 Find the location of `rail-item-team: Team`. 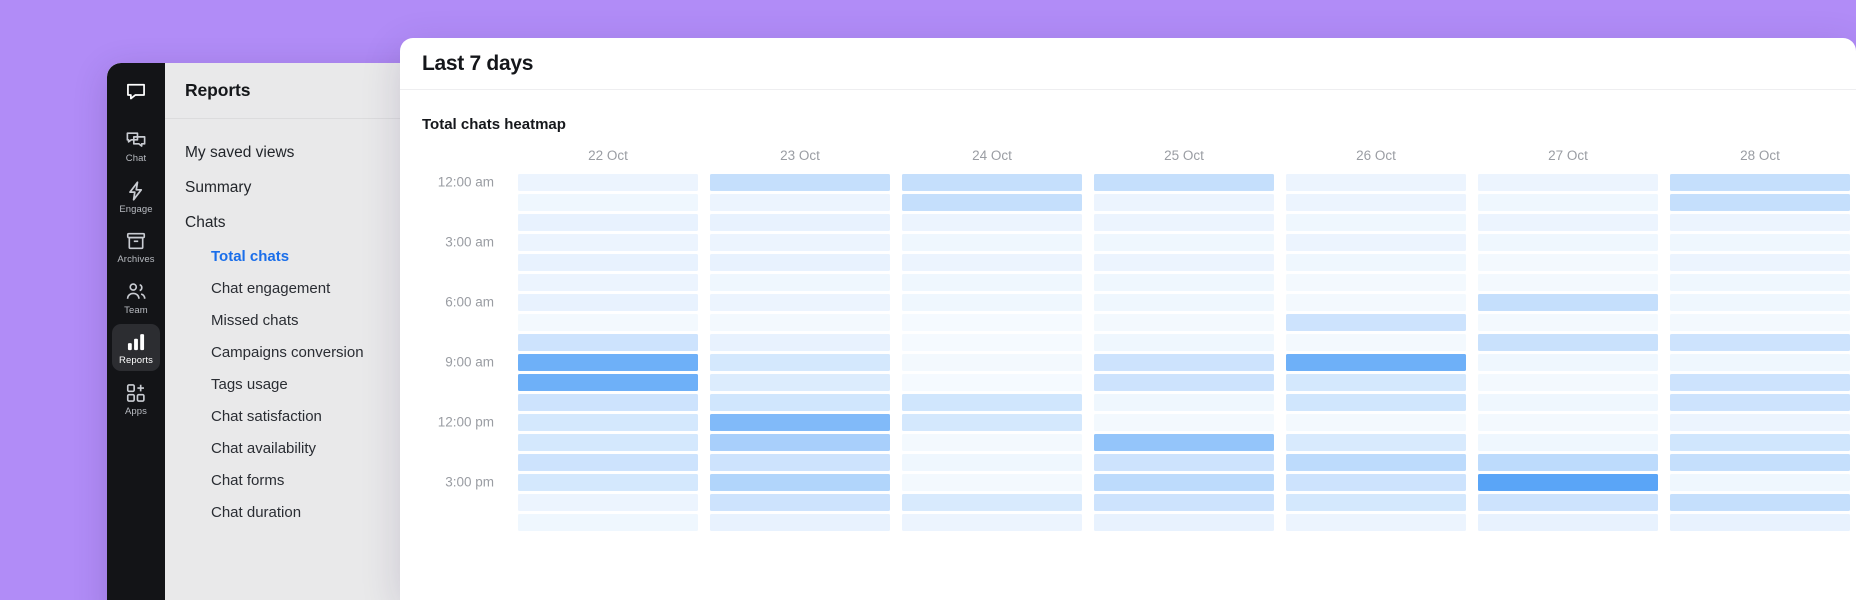

rail-item-team: Team is located at coordinates (136, 297).